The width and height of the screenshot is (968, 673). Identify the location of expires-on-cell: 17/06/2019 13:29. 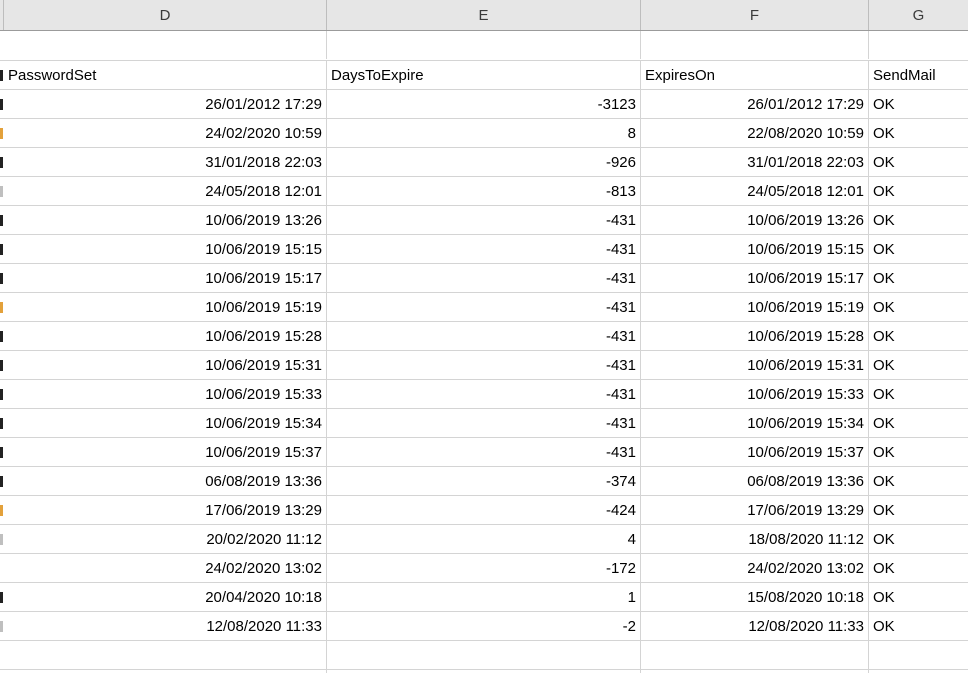
(755, 510).